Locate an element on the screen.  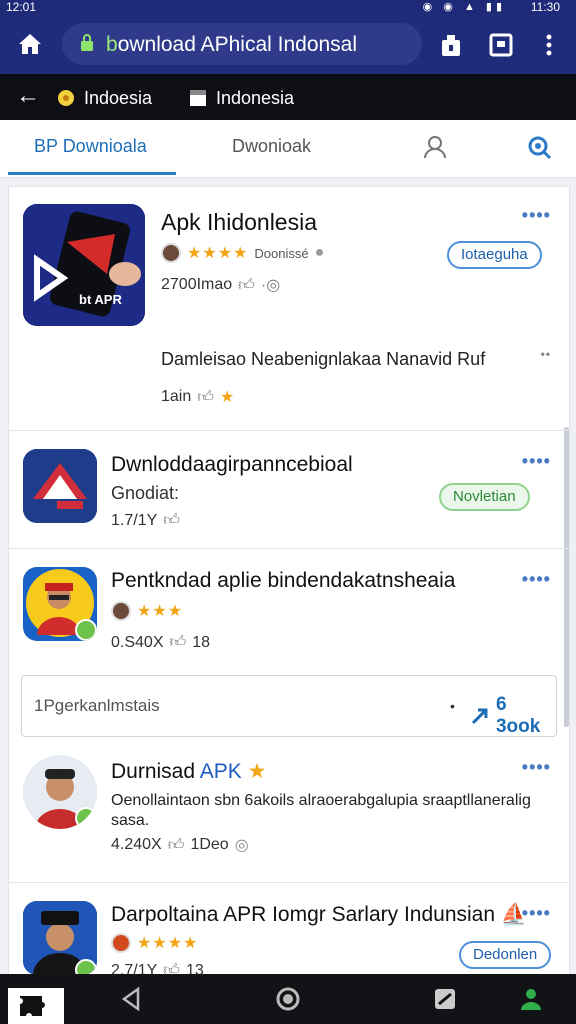
profile-icon is located at coordinates (435, 147).